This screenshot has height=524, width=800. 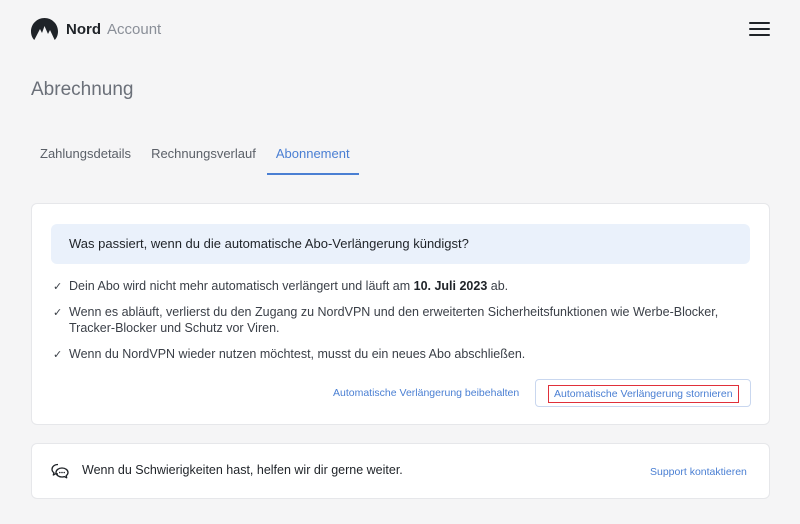 I want to click on contact-support-link: Support kontaktieren, so click(x=698, y=472).